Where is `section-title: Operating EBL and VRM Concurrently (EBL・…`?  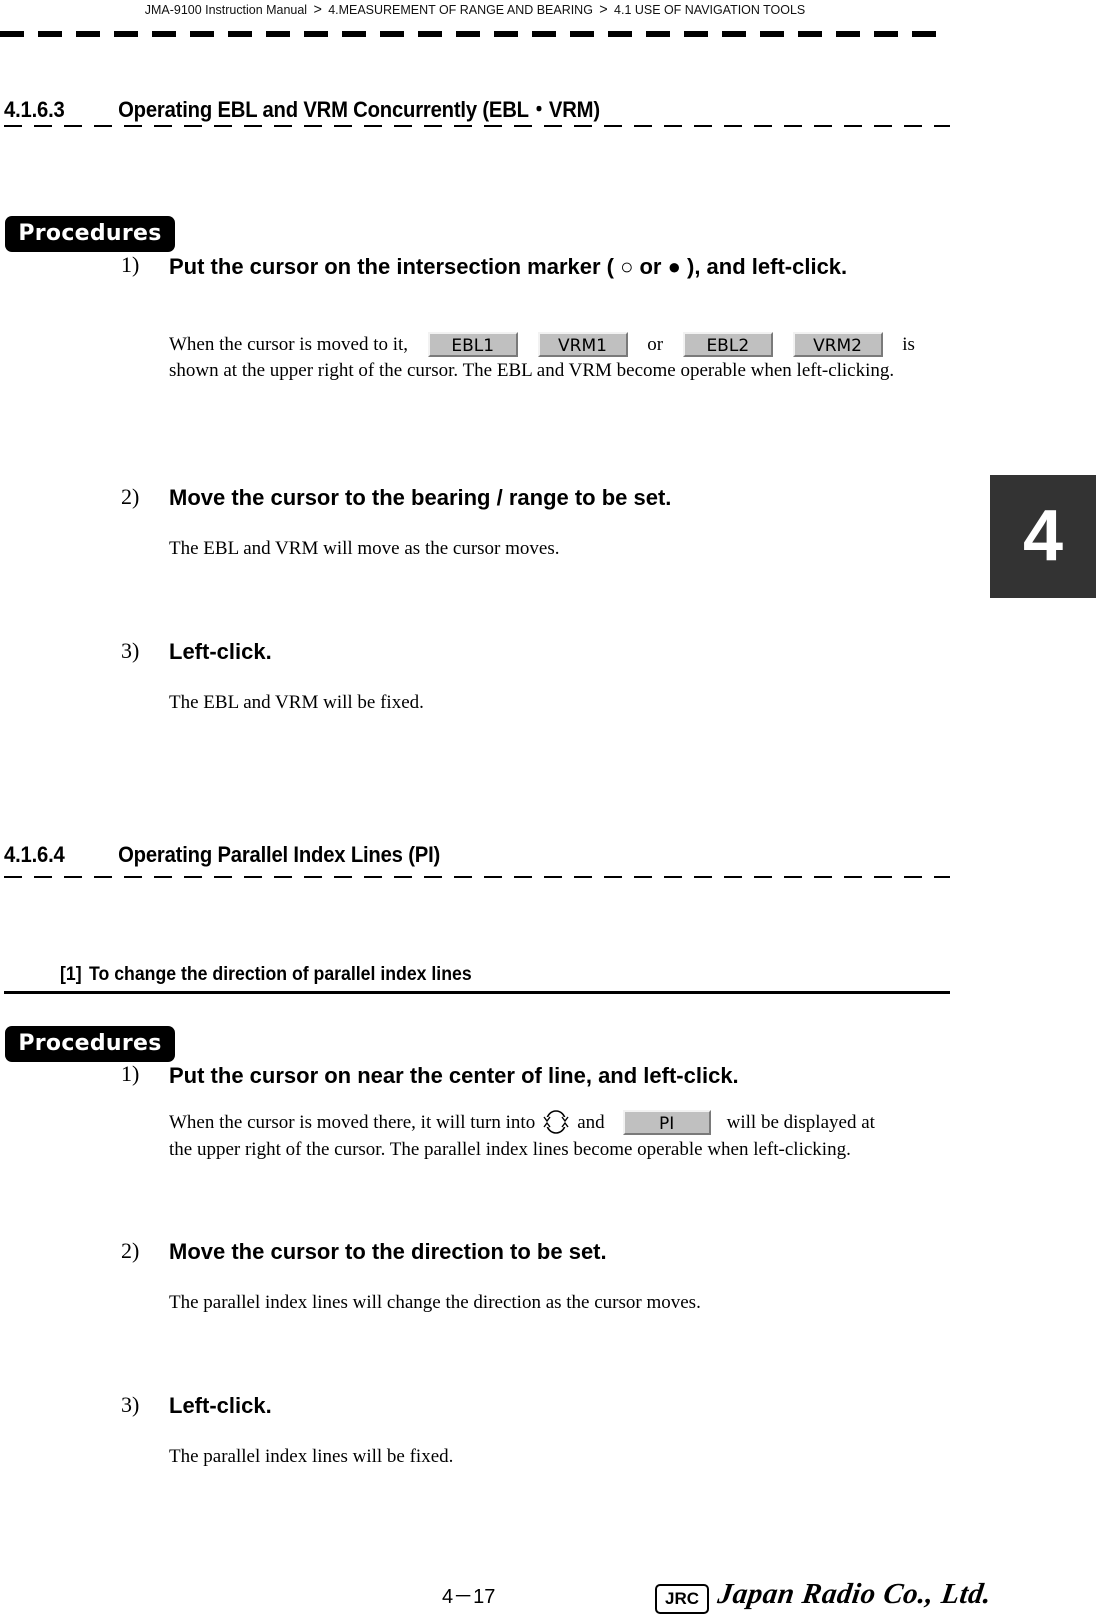 section-title: Operating EBL and VRM Concurrently (EBL・… is located at coordinates (359, 109).